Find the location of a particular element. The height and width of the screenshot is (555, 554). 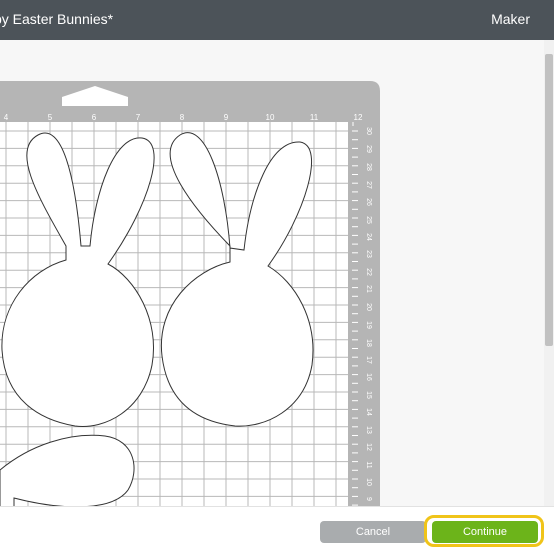

ruler-right-label: 30 is located at coordinates (368, 131).